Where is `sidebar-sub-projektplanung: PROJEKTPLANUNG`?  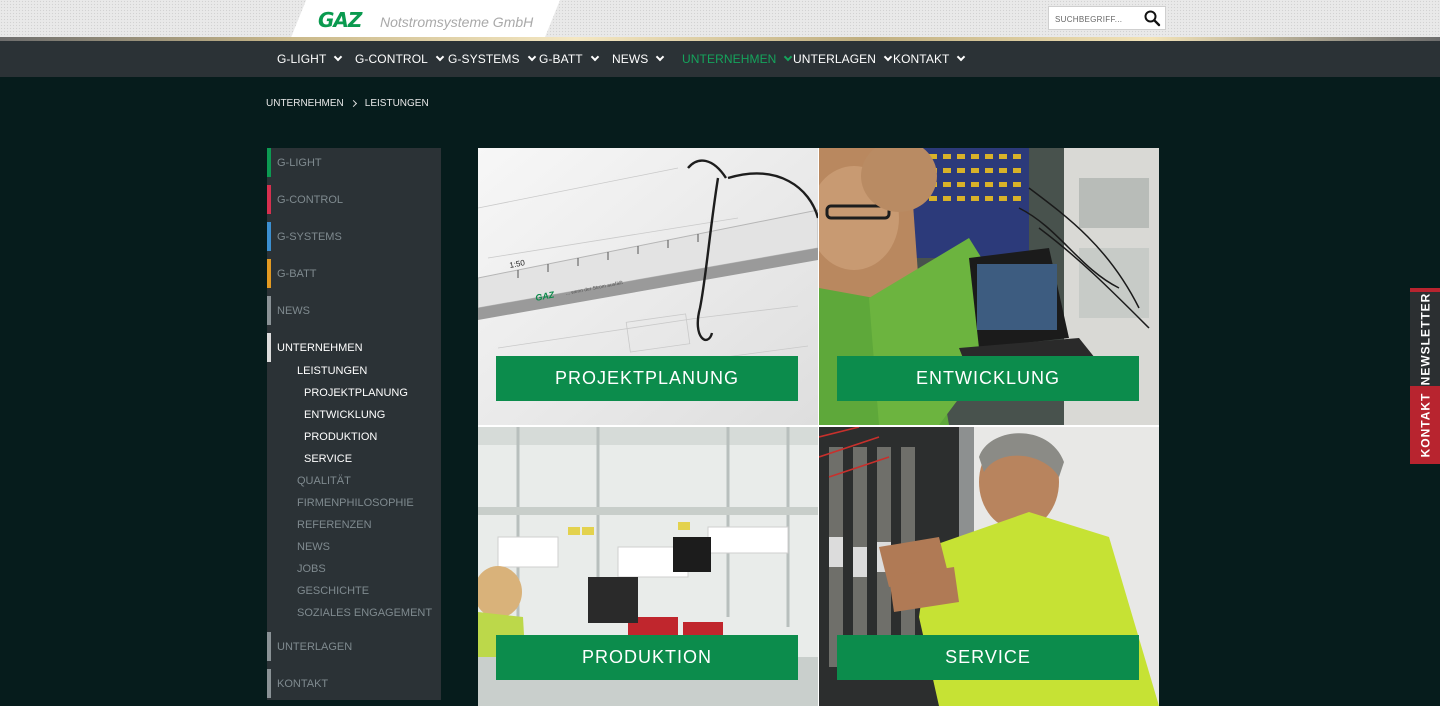 sidebar-sub-projektplanung: PROJEKTPLANUNG is located at coordinates (356, 393).